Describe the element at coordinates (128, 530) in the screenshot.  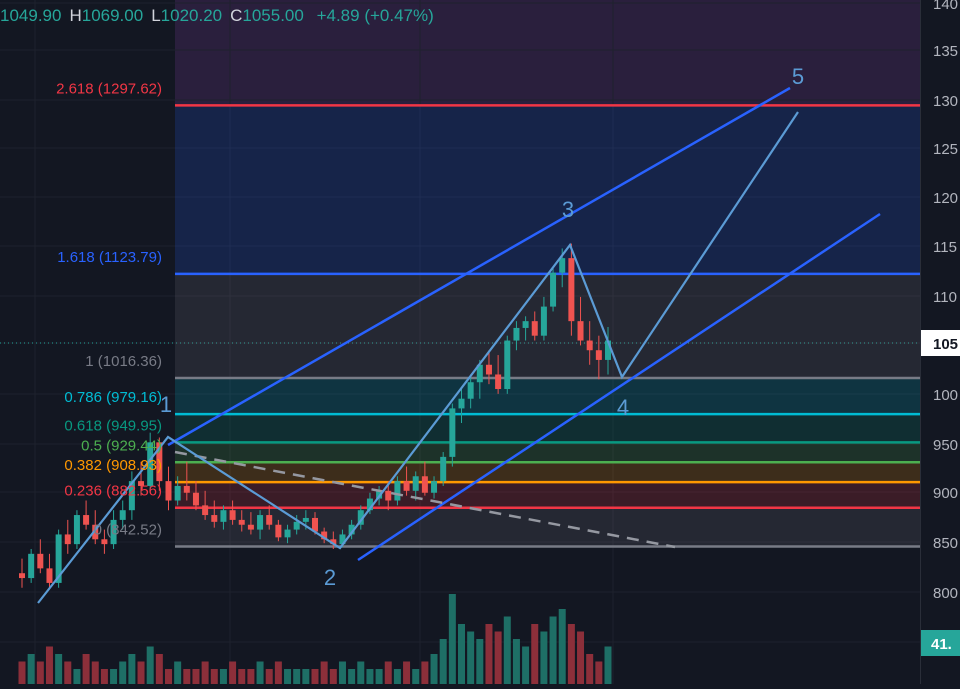
I see `fib-label-8: 0 (842.52)` at that location.